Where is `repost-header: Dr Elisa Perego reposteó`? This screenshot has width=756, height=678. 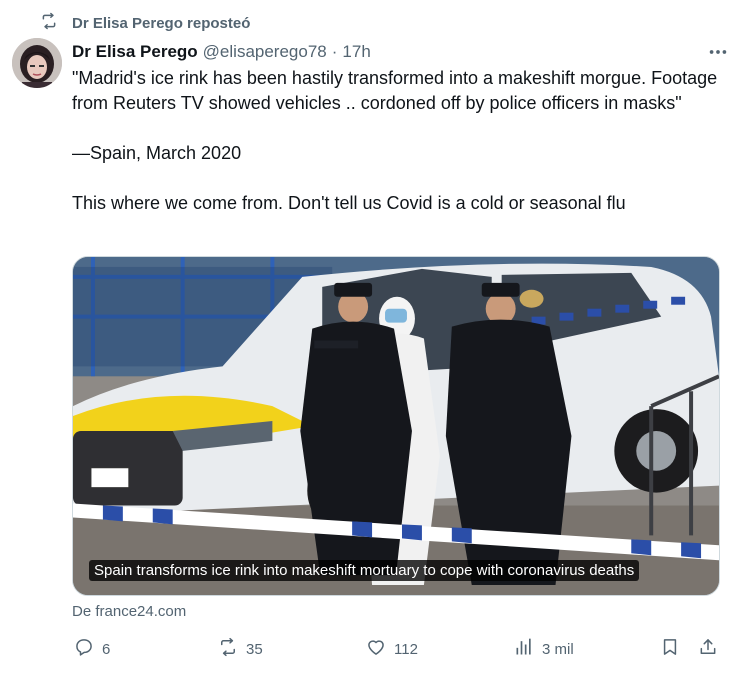 repost-header: Dr Elisa Perego reposteó is located at coordinates (145, 23).